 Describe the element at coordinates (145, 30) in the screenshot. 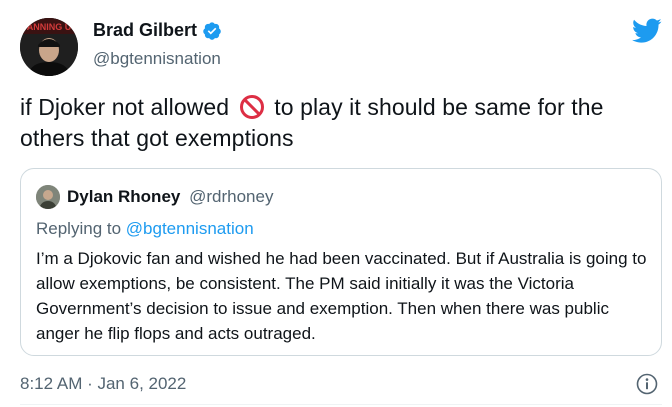

I see `author-name: Brad Gilbert` at that location.